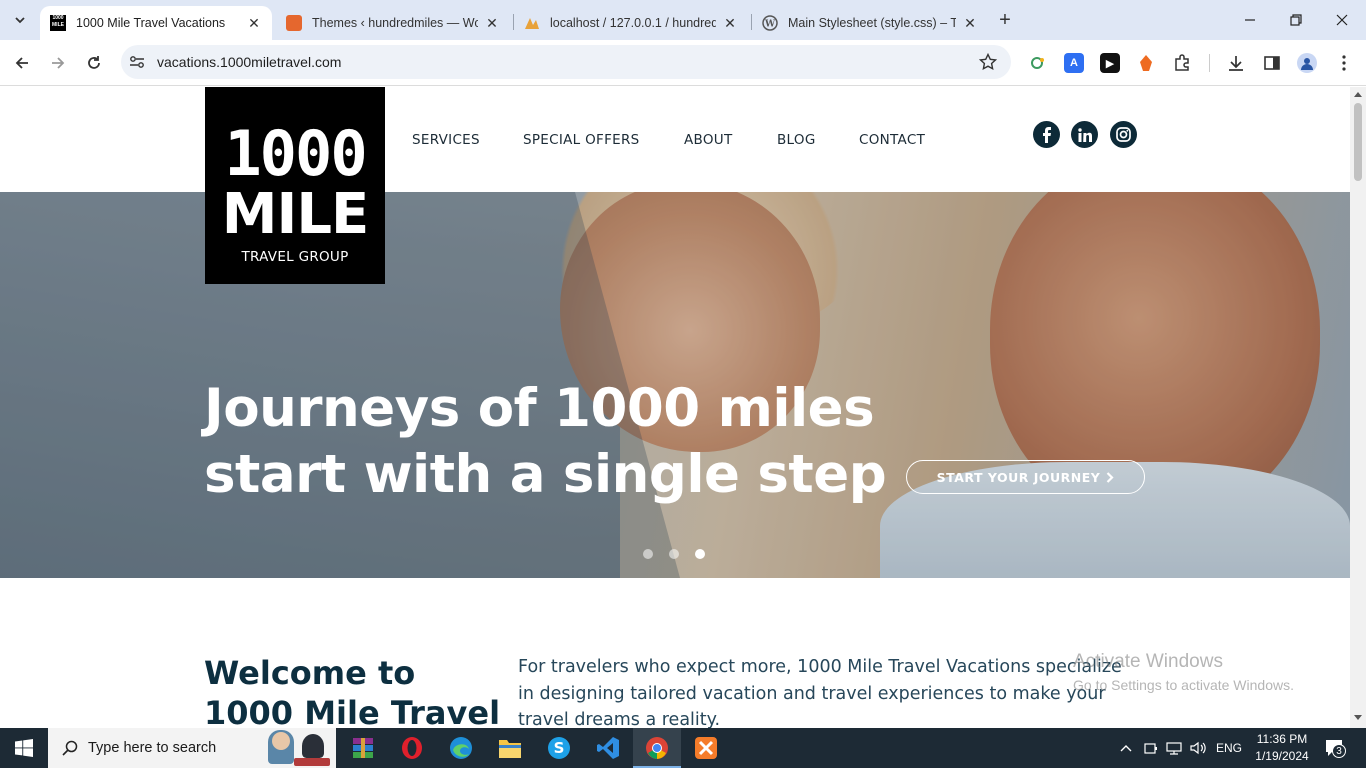 This screenshot has height=768, width=1366. Describe the element at coordinates (1110, 63) in the screenshot. I see `extension-dark-icon: ▶` at that location.